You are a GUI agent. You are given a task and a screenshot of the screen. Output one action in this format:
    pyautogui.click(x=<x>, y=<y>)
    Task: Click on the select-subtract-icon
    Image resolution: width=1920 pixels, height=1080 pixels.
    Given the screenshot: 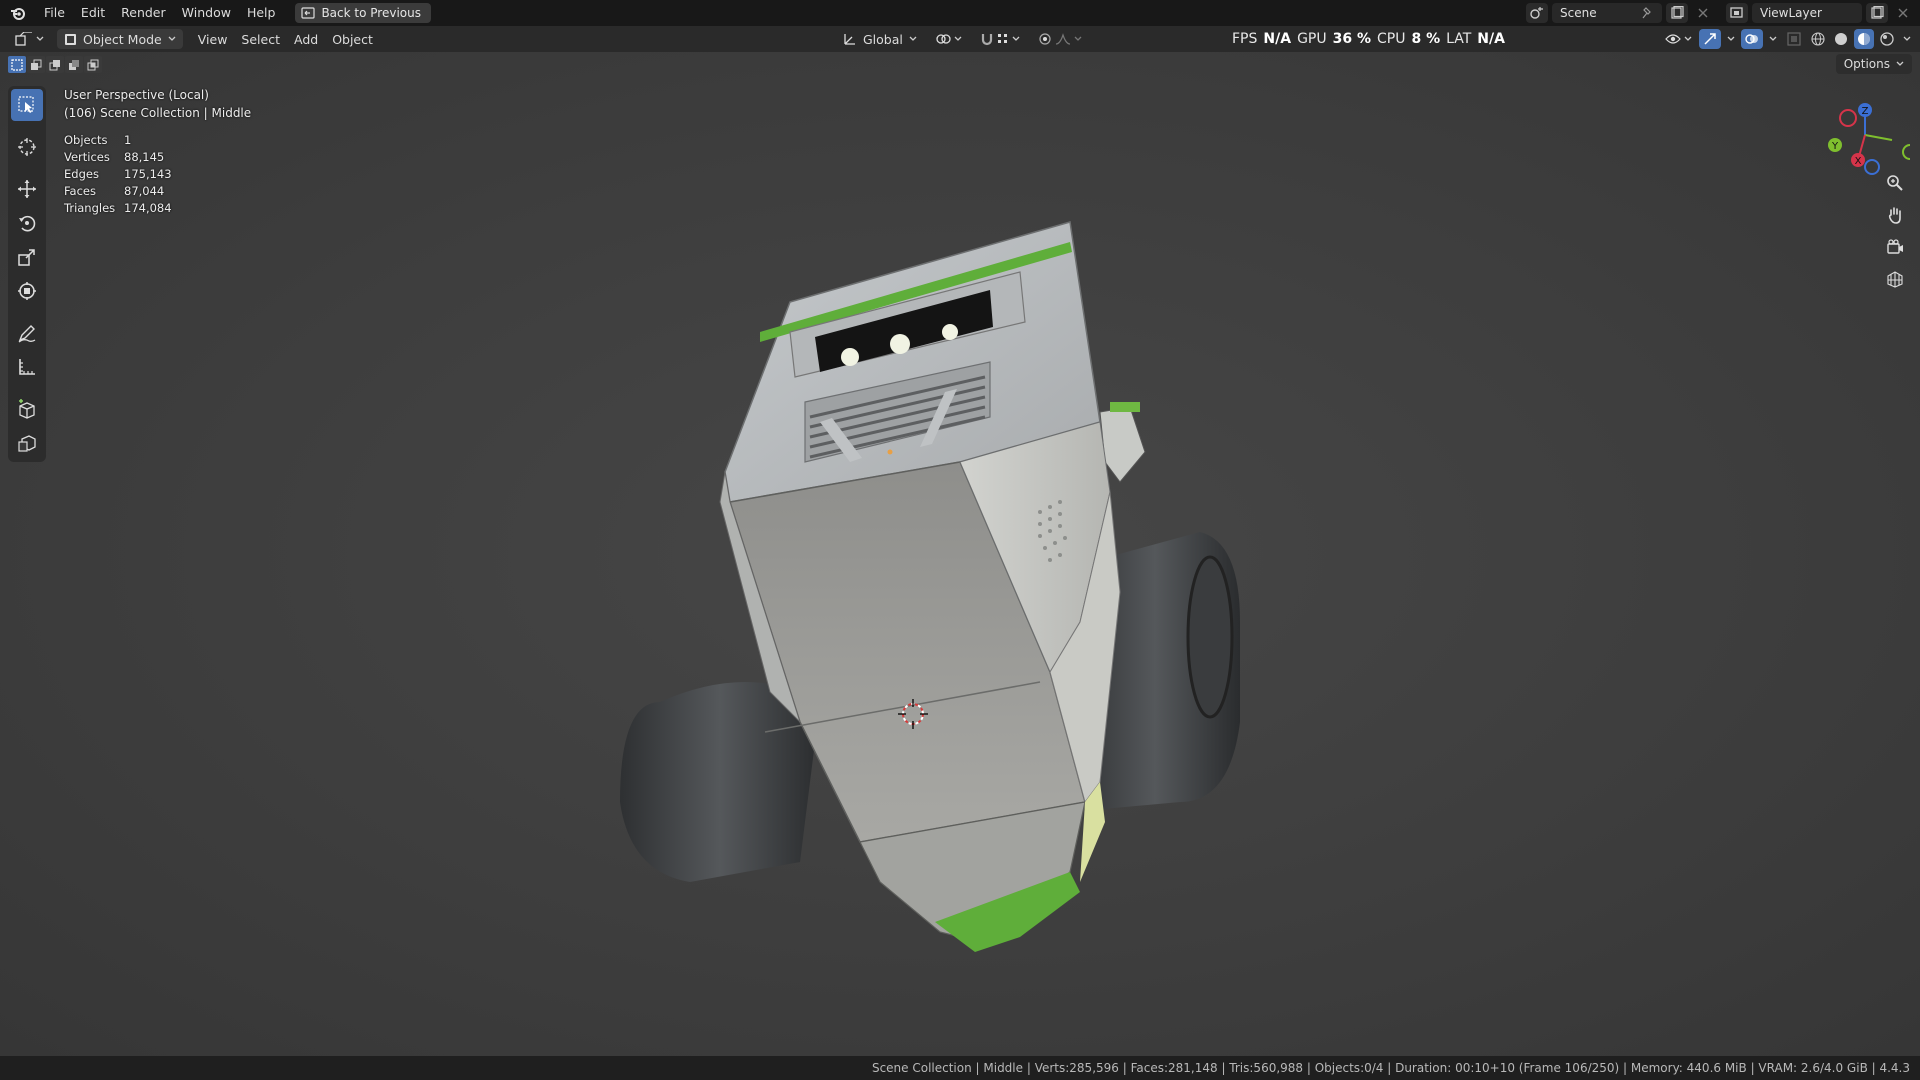 What is the action you would take?
    pyautogui.click(x=55, y=64)
    